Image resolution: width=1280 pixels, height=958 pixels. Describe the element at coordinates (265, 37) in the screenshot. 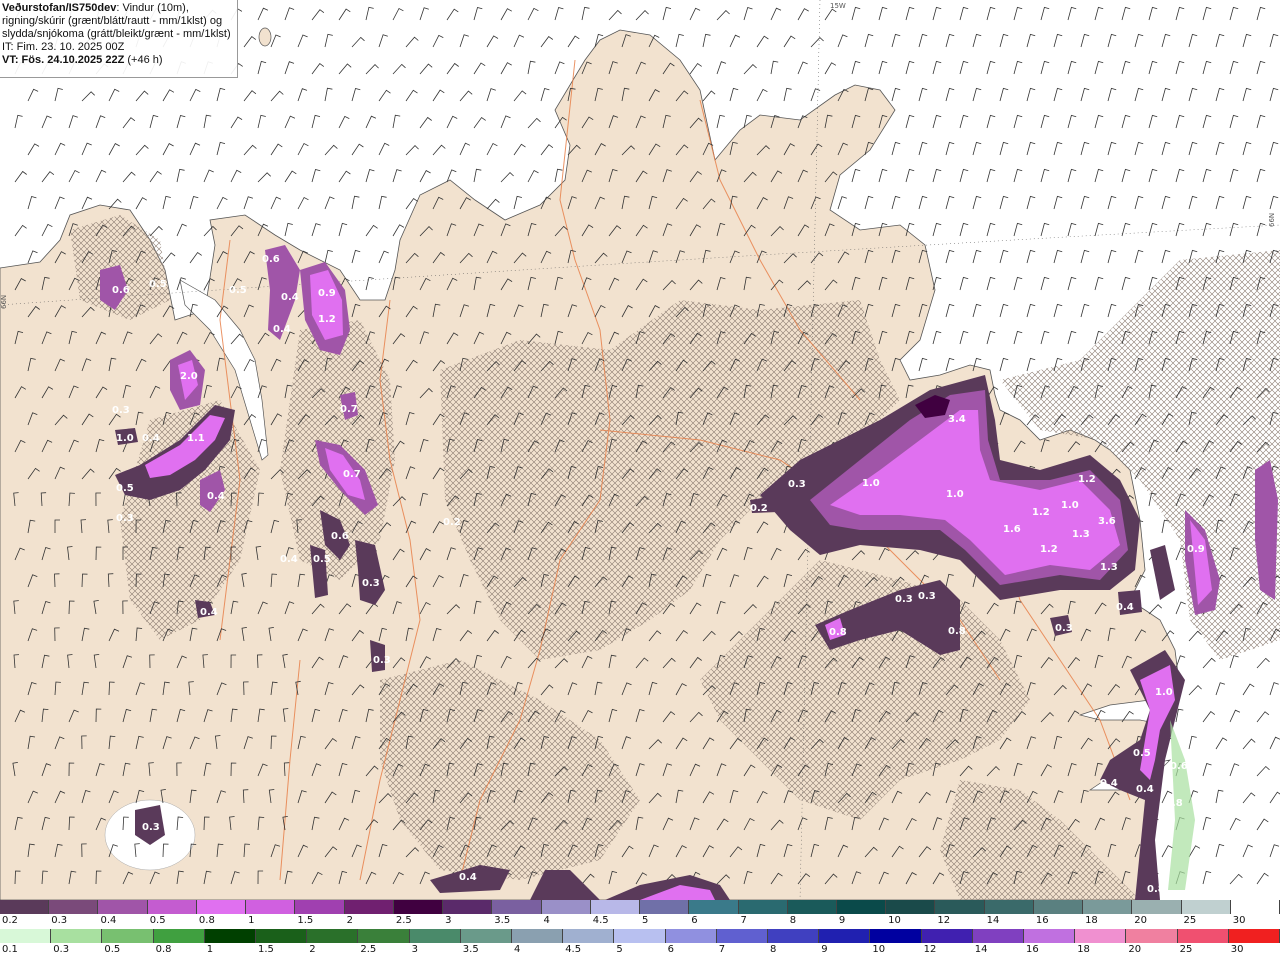

I see `island` at that location.